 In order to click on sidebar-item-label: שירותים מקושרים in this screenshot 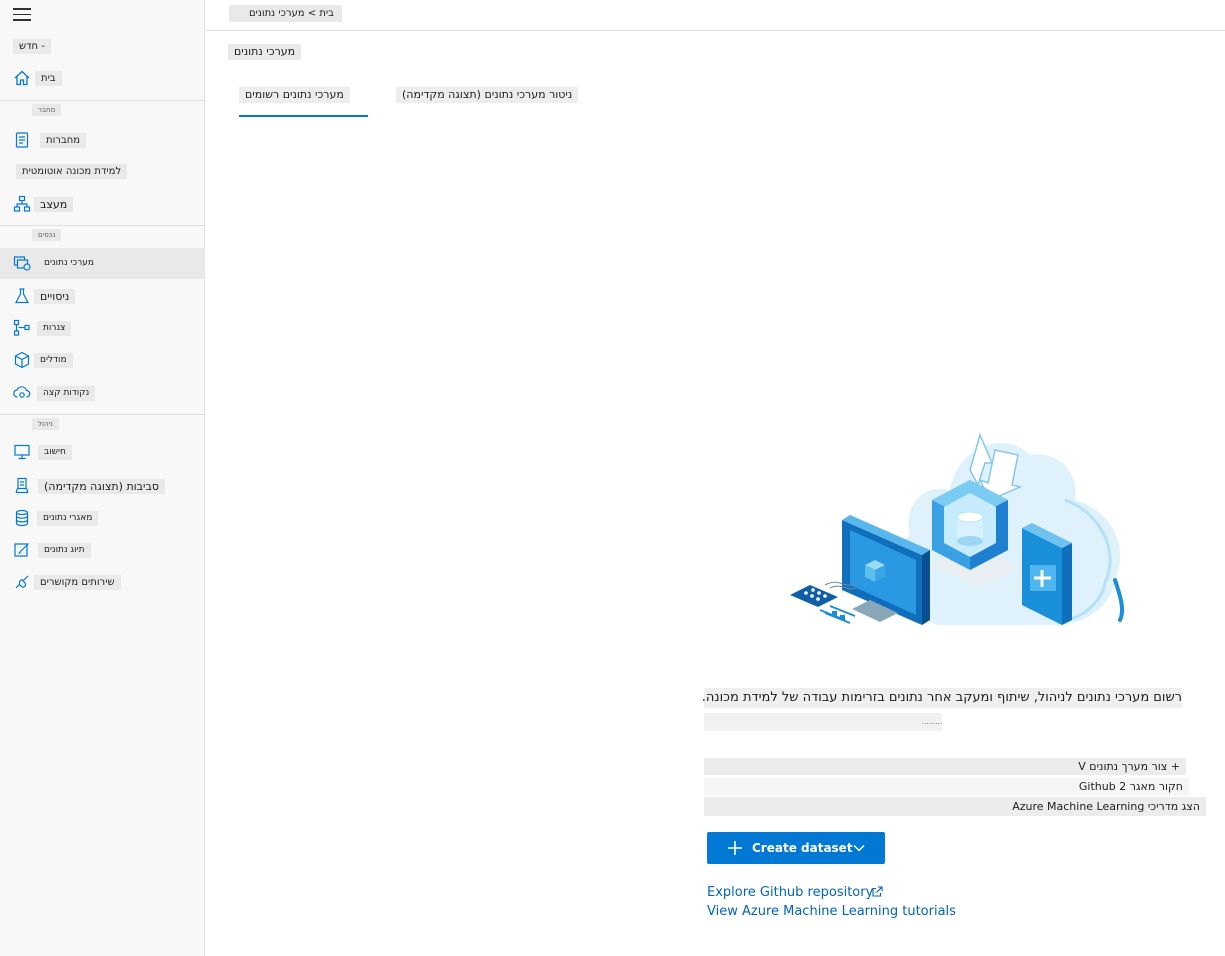, I will do `click(77, 582)`.